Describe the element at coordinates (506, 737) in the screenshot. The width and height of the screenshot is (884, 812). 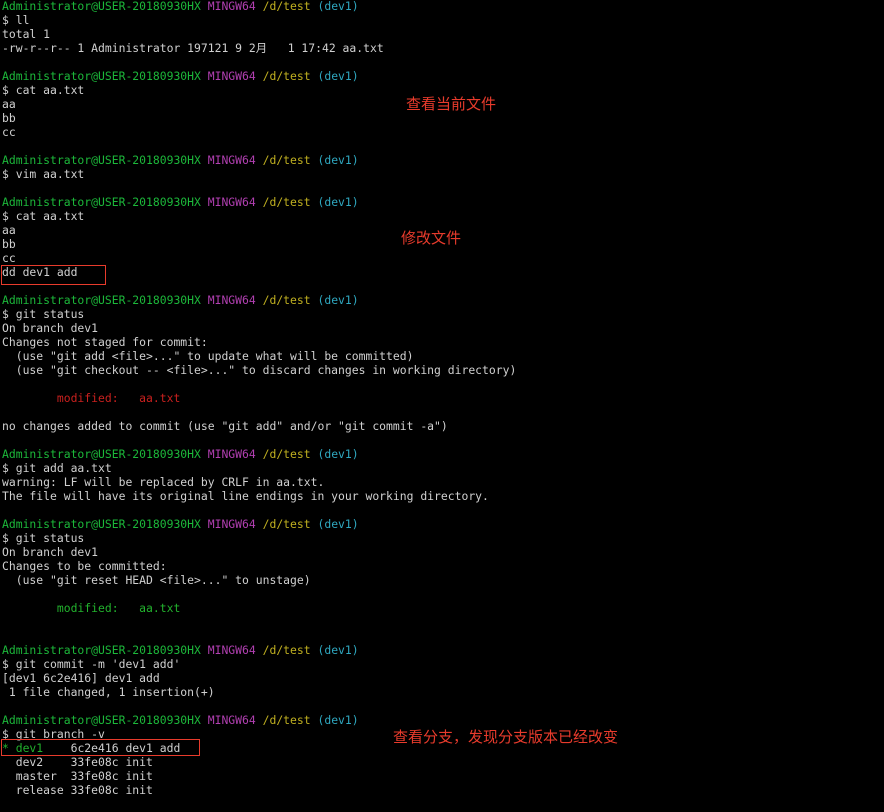
I see `annotation-view-branch: 查看分支，发现分支版本已经改变` at that location.